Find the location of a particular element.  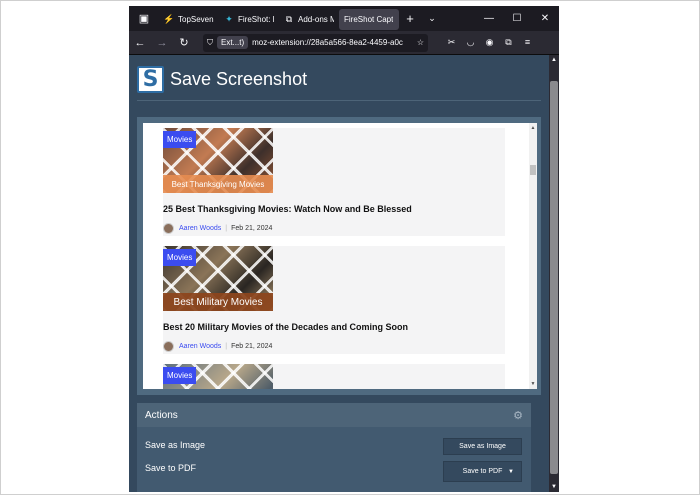

reload-icon: ↻ is located at coordinates (184, 42).